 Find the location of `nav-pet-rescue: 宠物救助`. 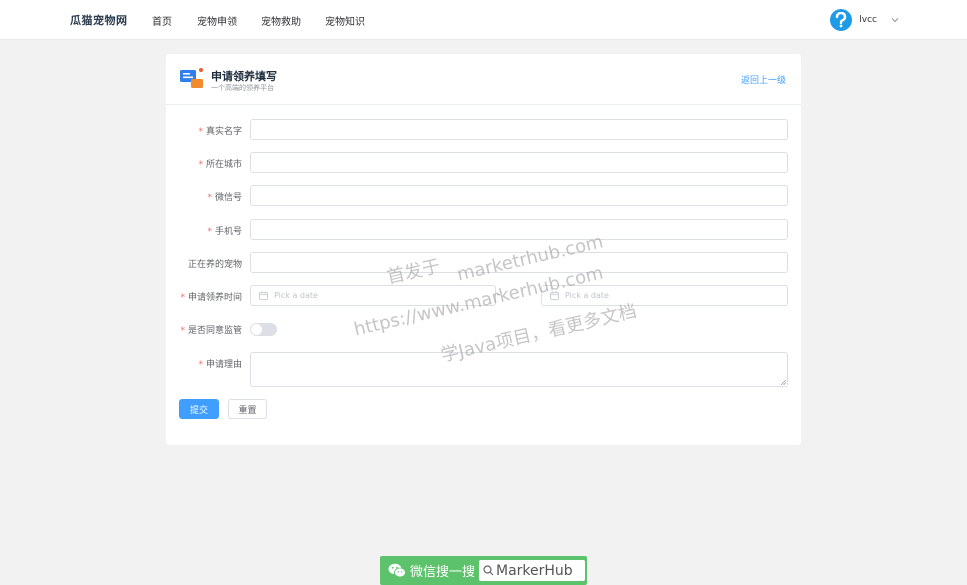

nav-pet-rescue: 宠物救助 is located at coordinates (281, 20).